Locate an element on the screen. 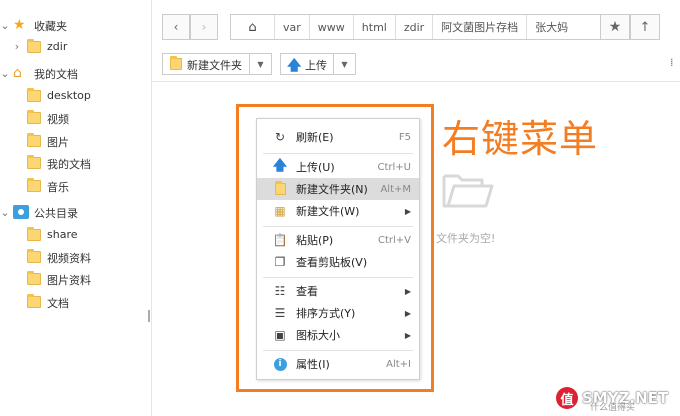 Image resolution: width=680 pixels, height=416 pixels. info-icon: i is located at coordinates (280, 364).